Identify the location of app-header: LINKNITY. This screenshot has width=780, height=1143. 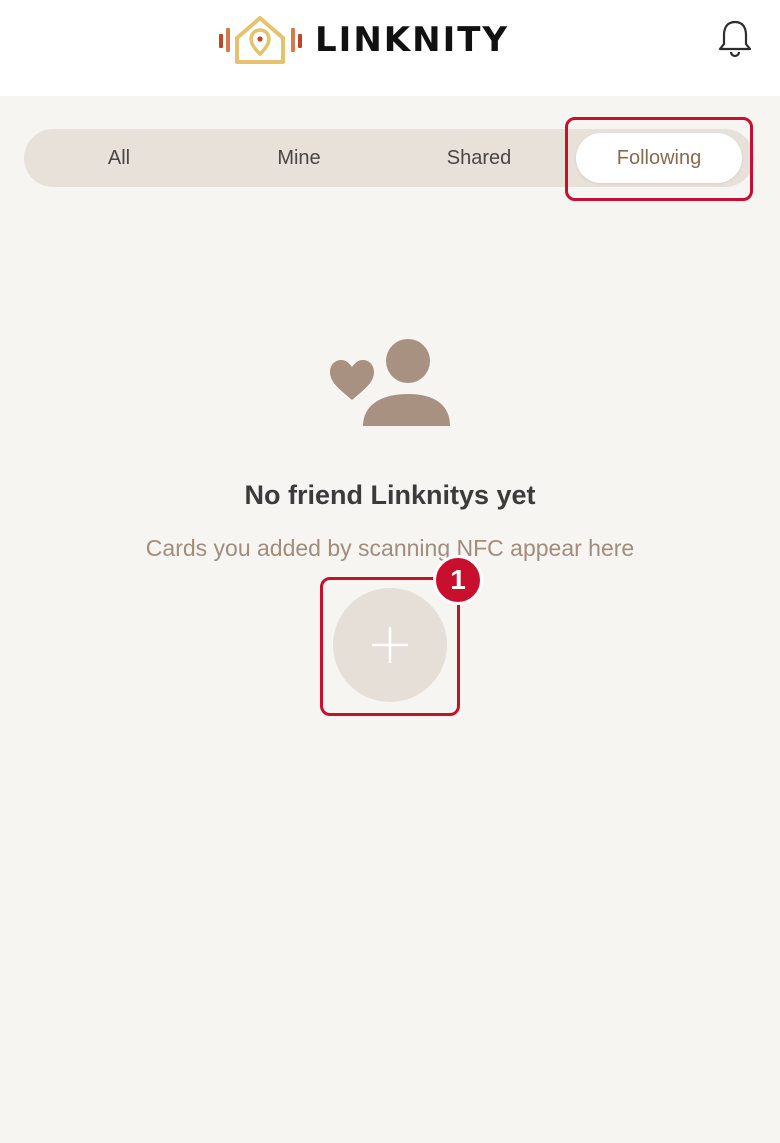
(390, 48).